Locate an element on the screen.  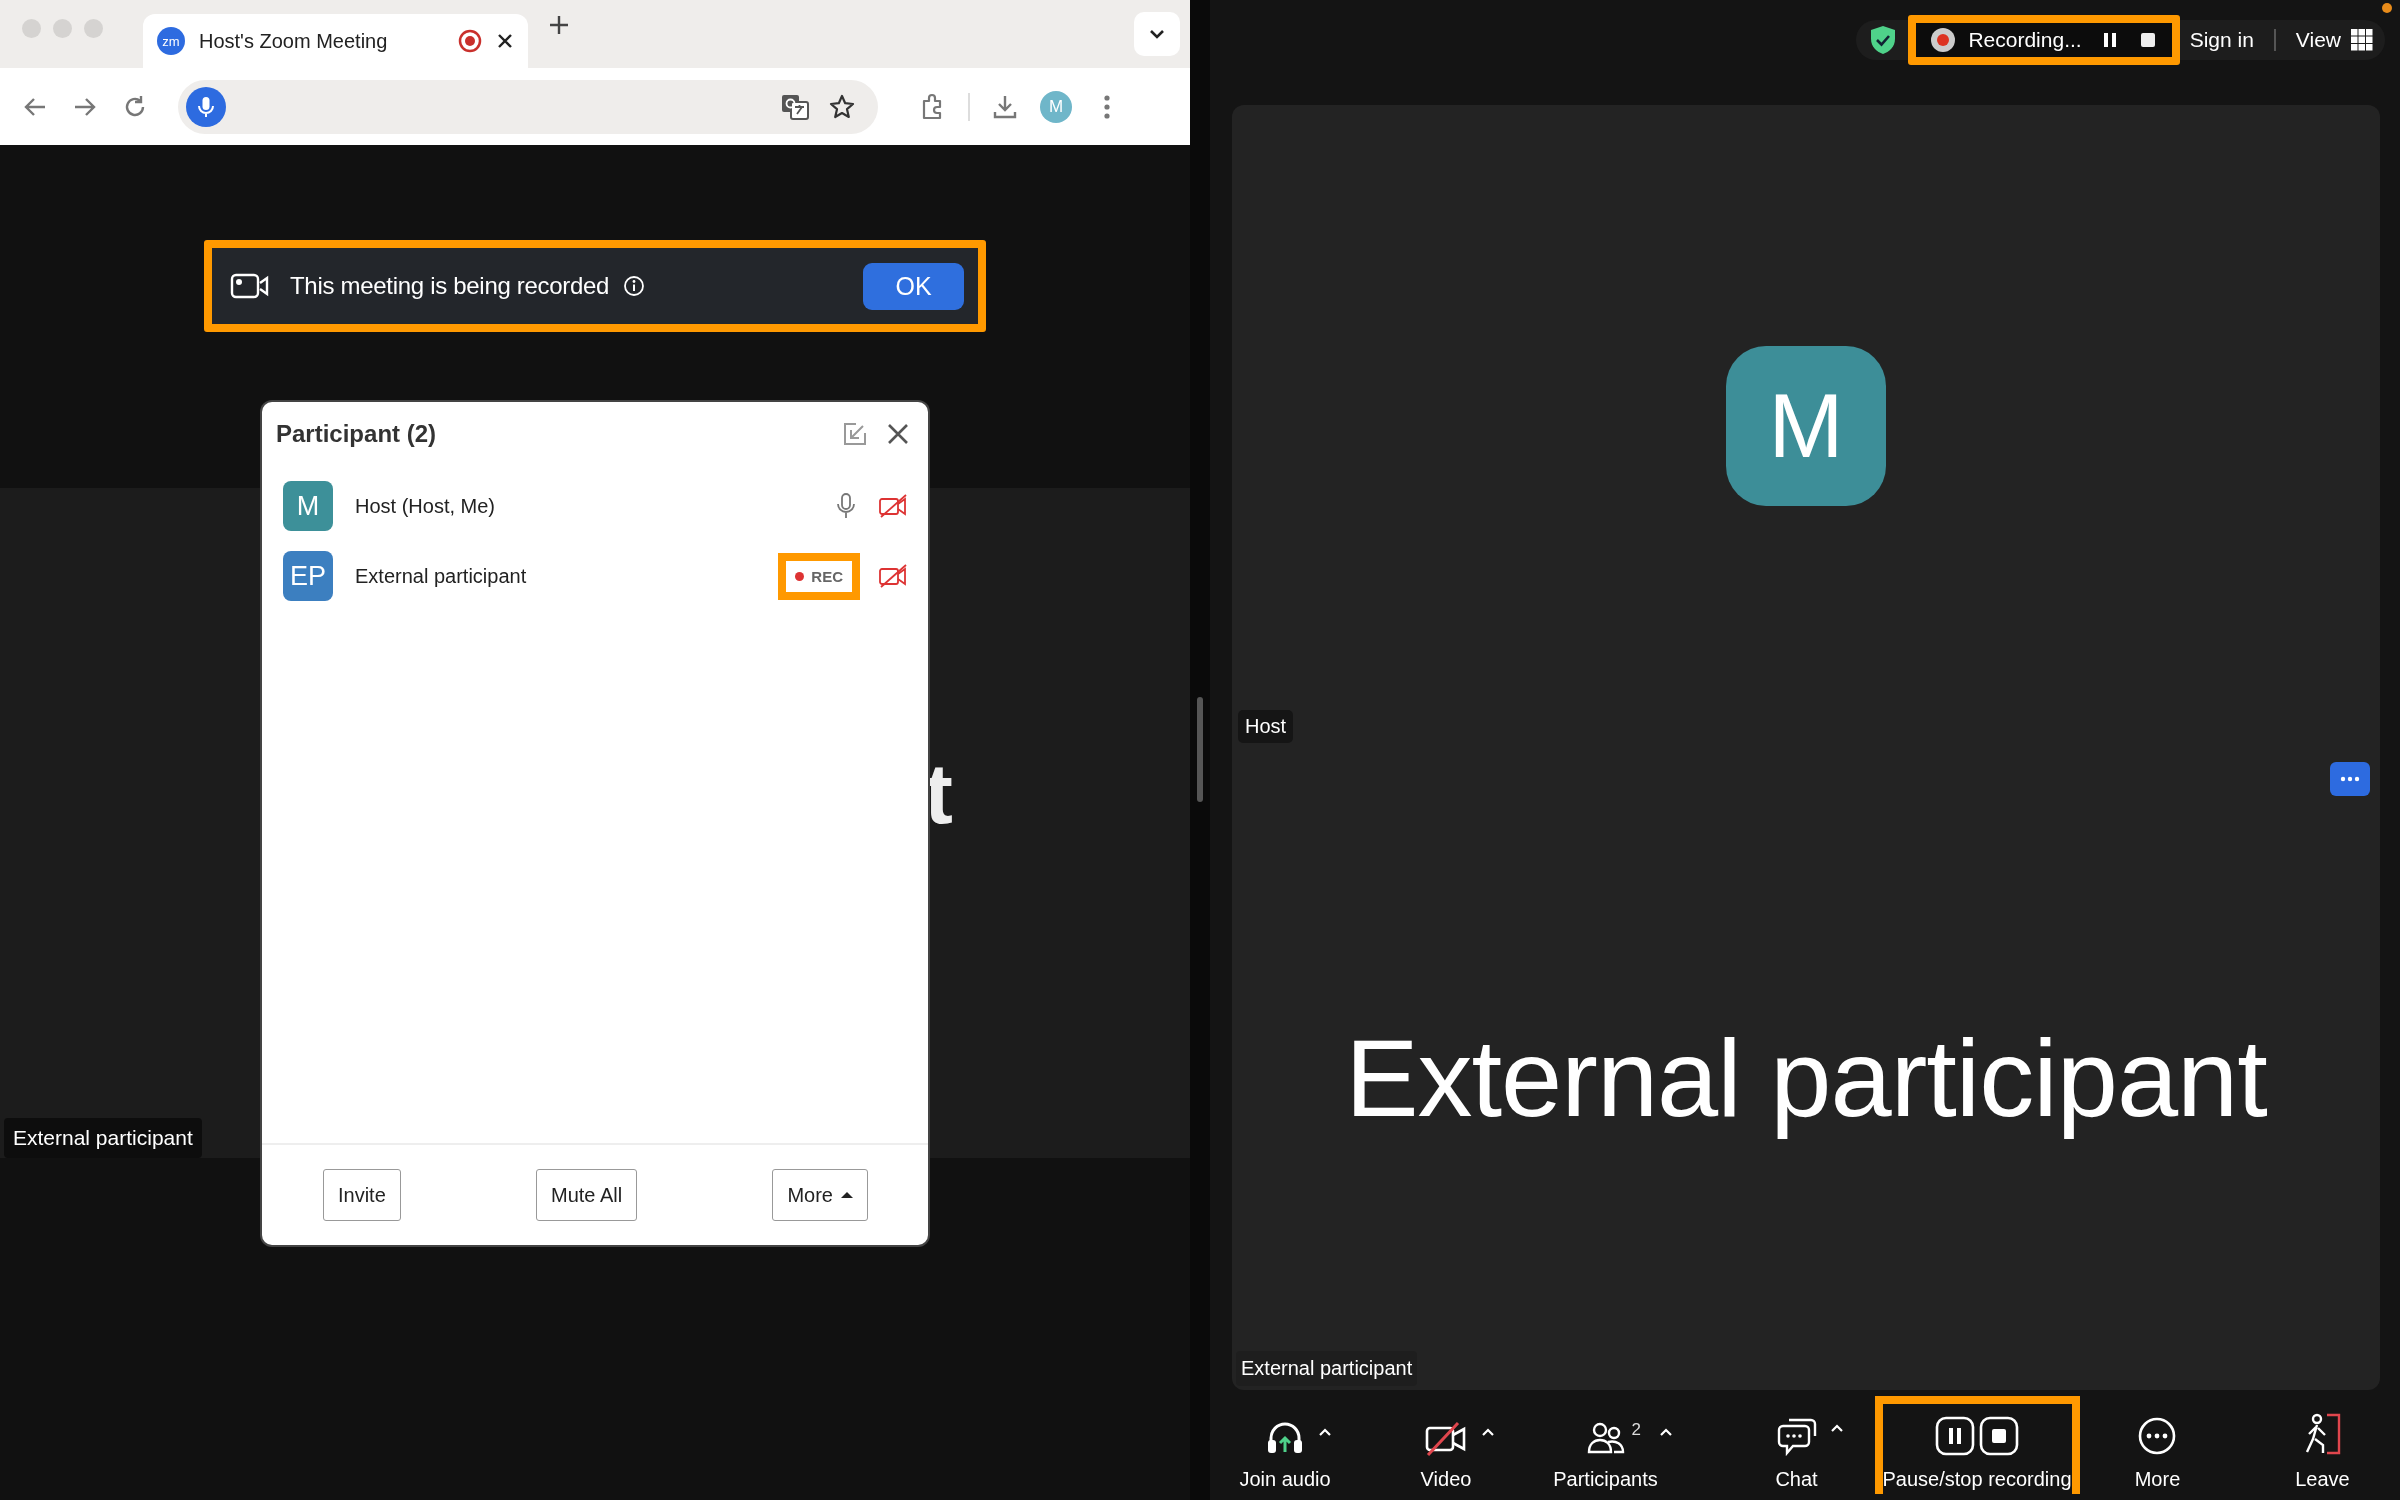
participant-avatar: EP is located at coordinates (308, 576).